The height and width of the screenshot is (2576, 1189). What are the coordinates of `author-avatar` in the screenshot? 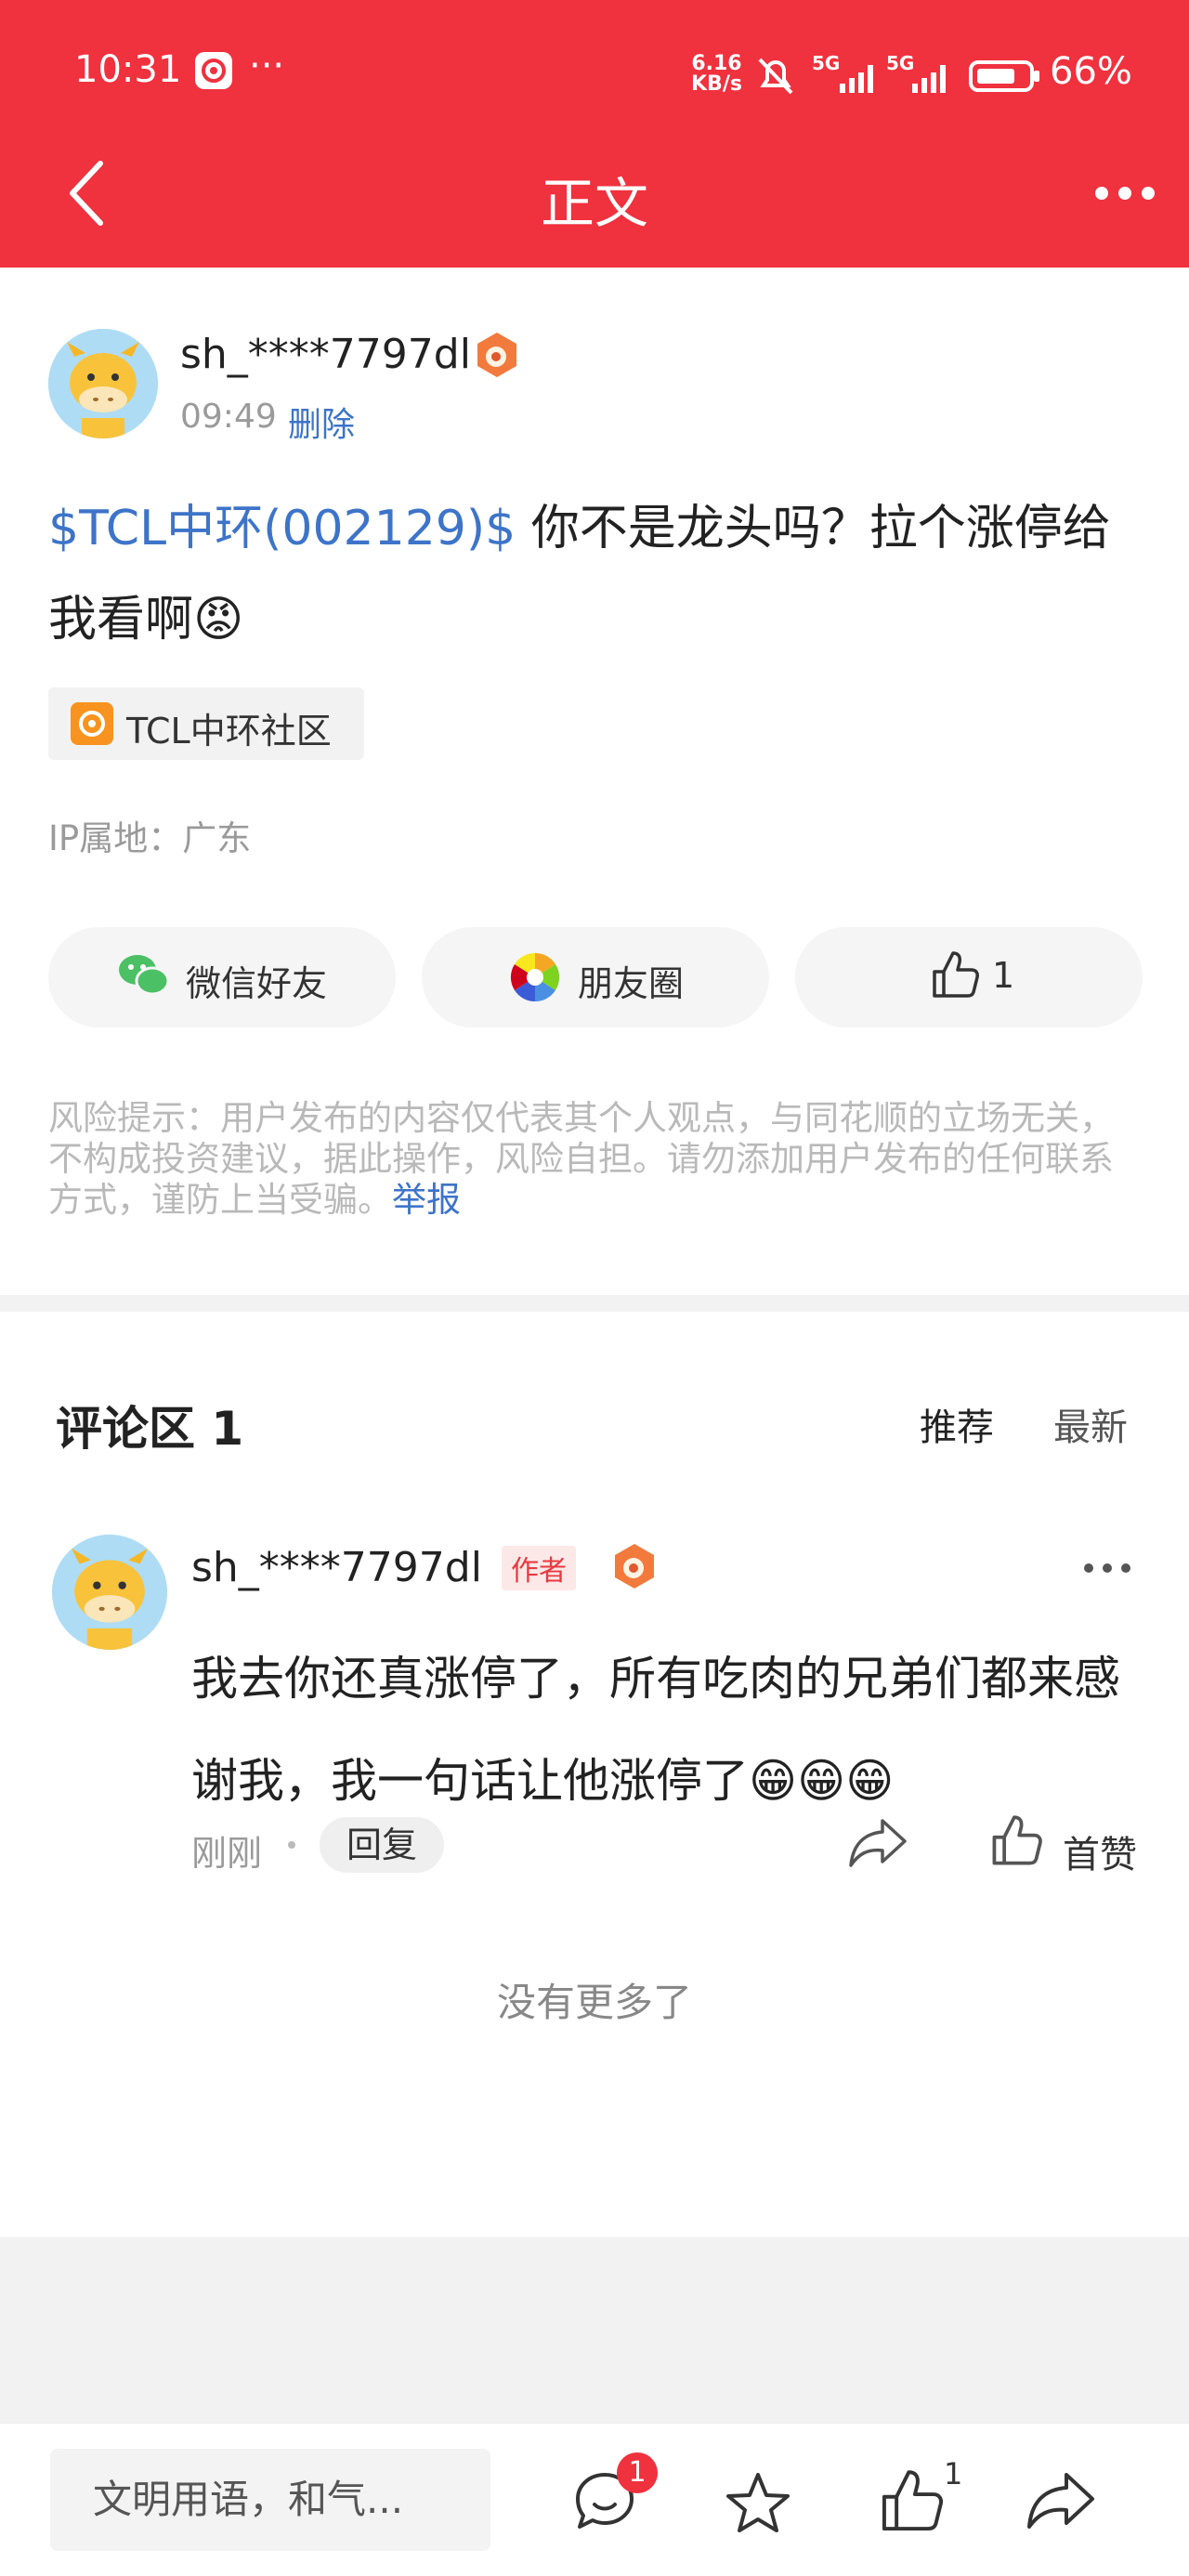 It's located at (103, 383).